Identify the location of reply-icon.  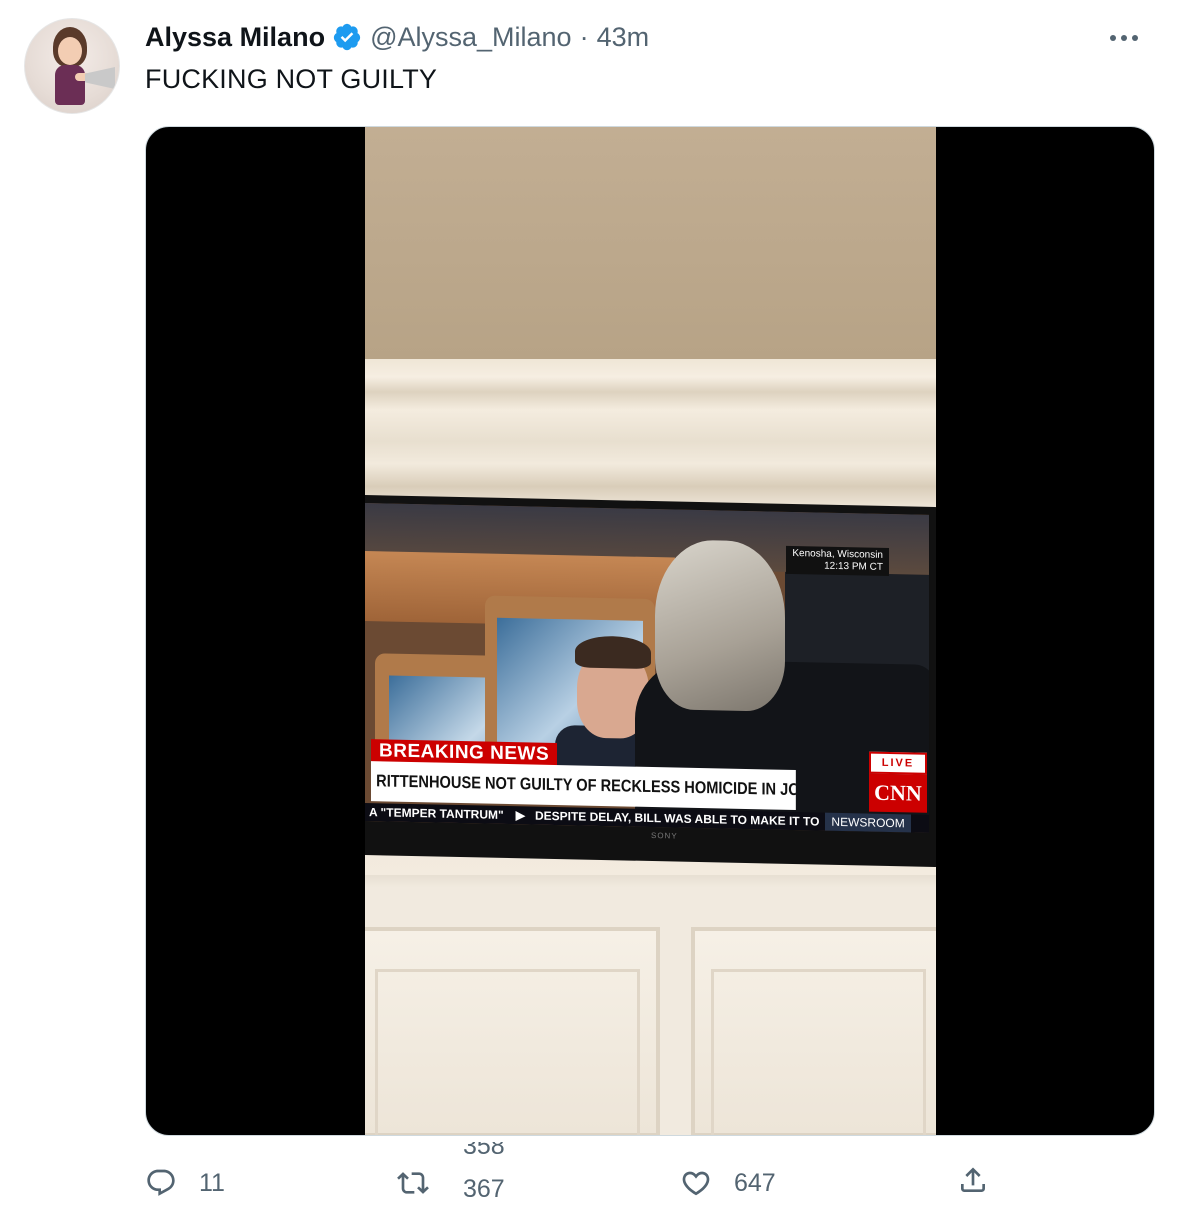
(161, 1182).